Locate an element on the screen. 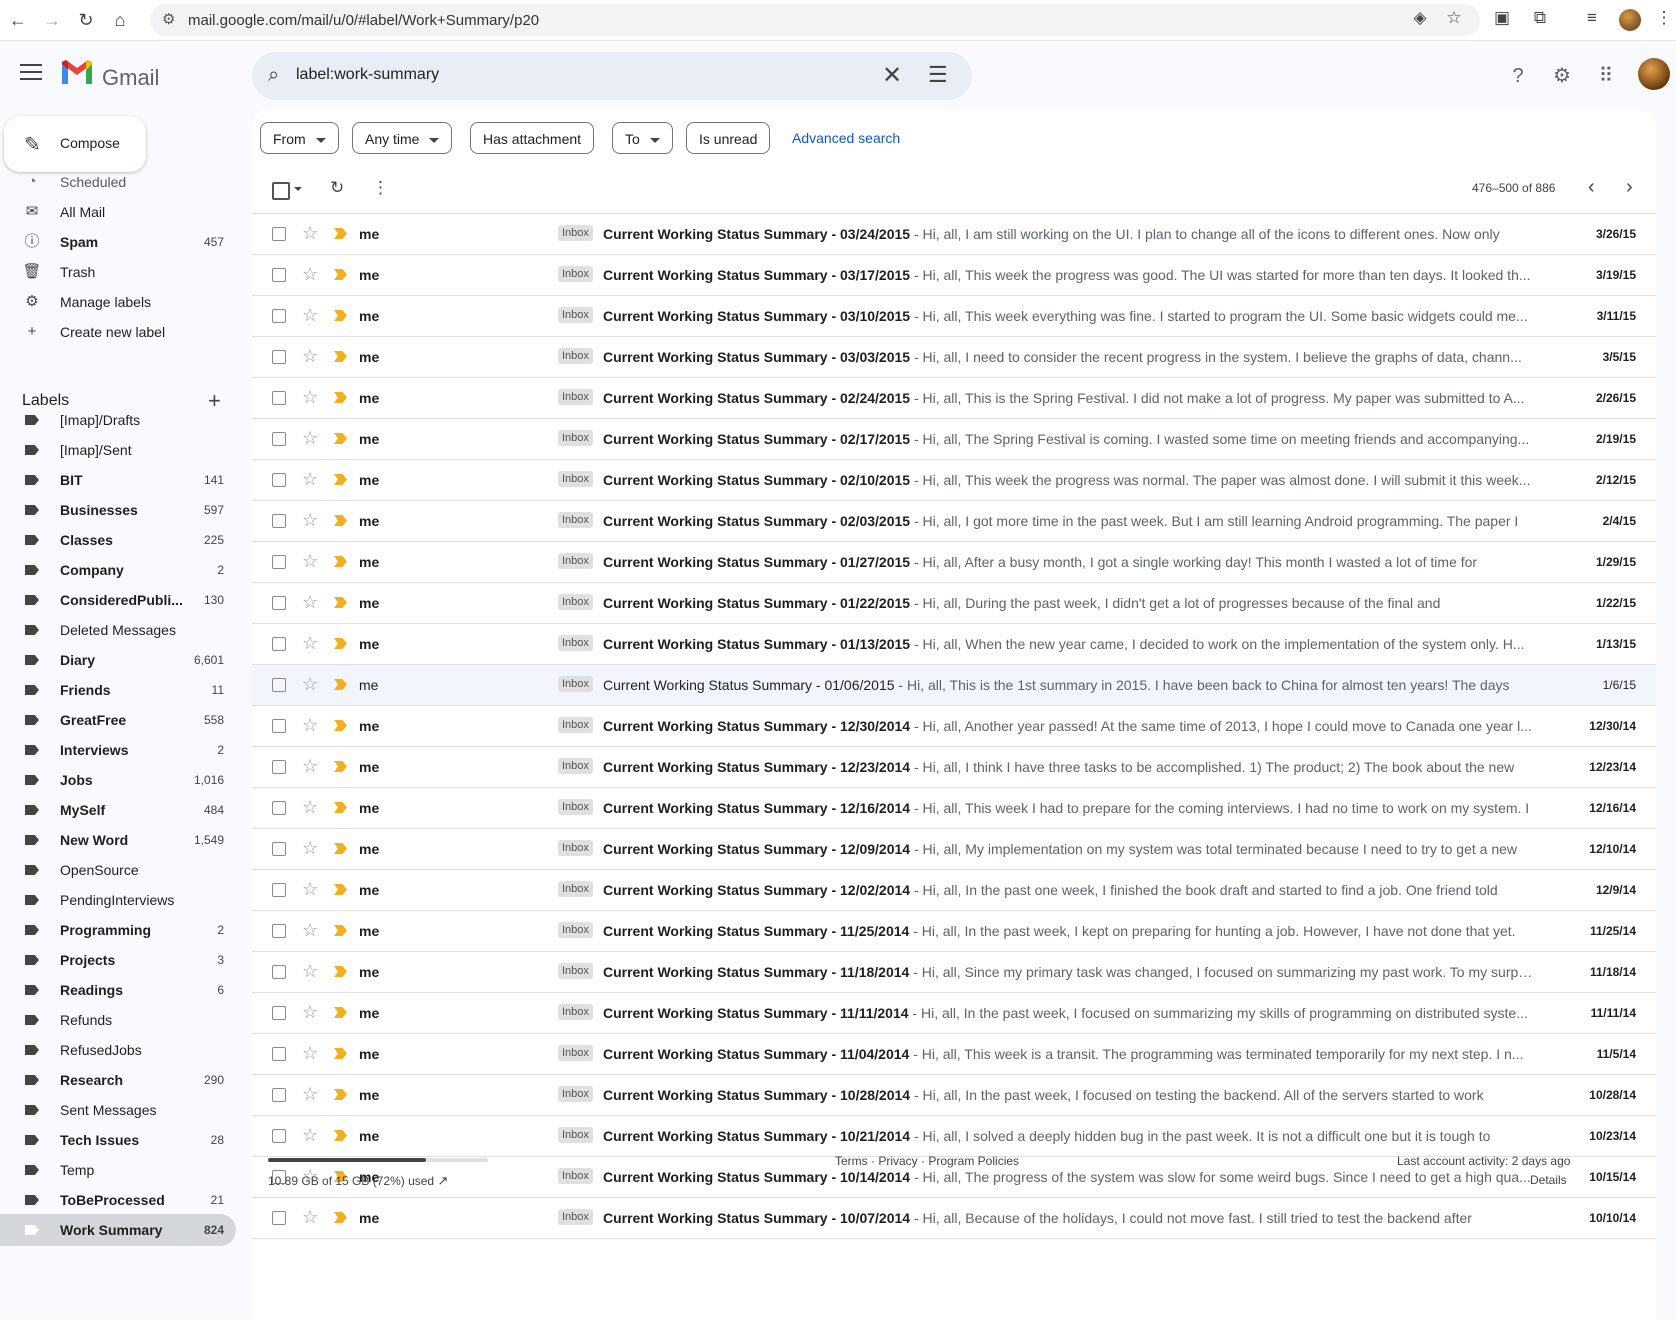 This screenshot has width=1676, height=1320. label-item-friends: Friends 11 is located at coordinates (118, 690).